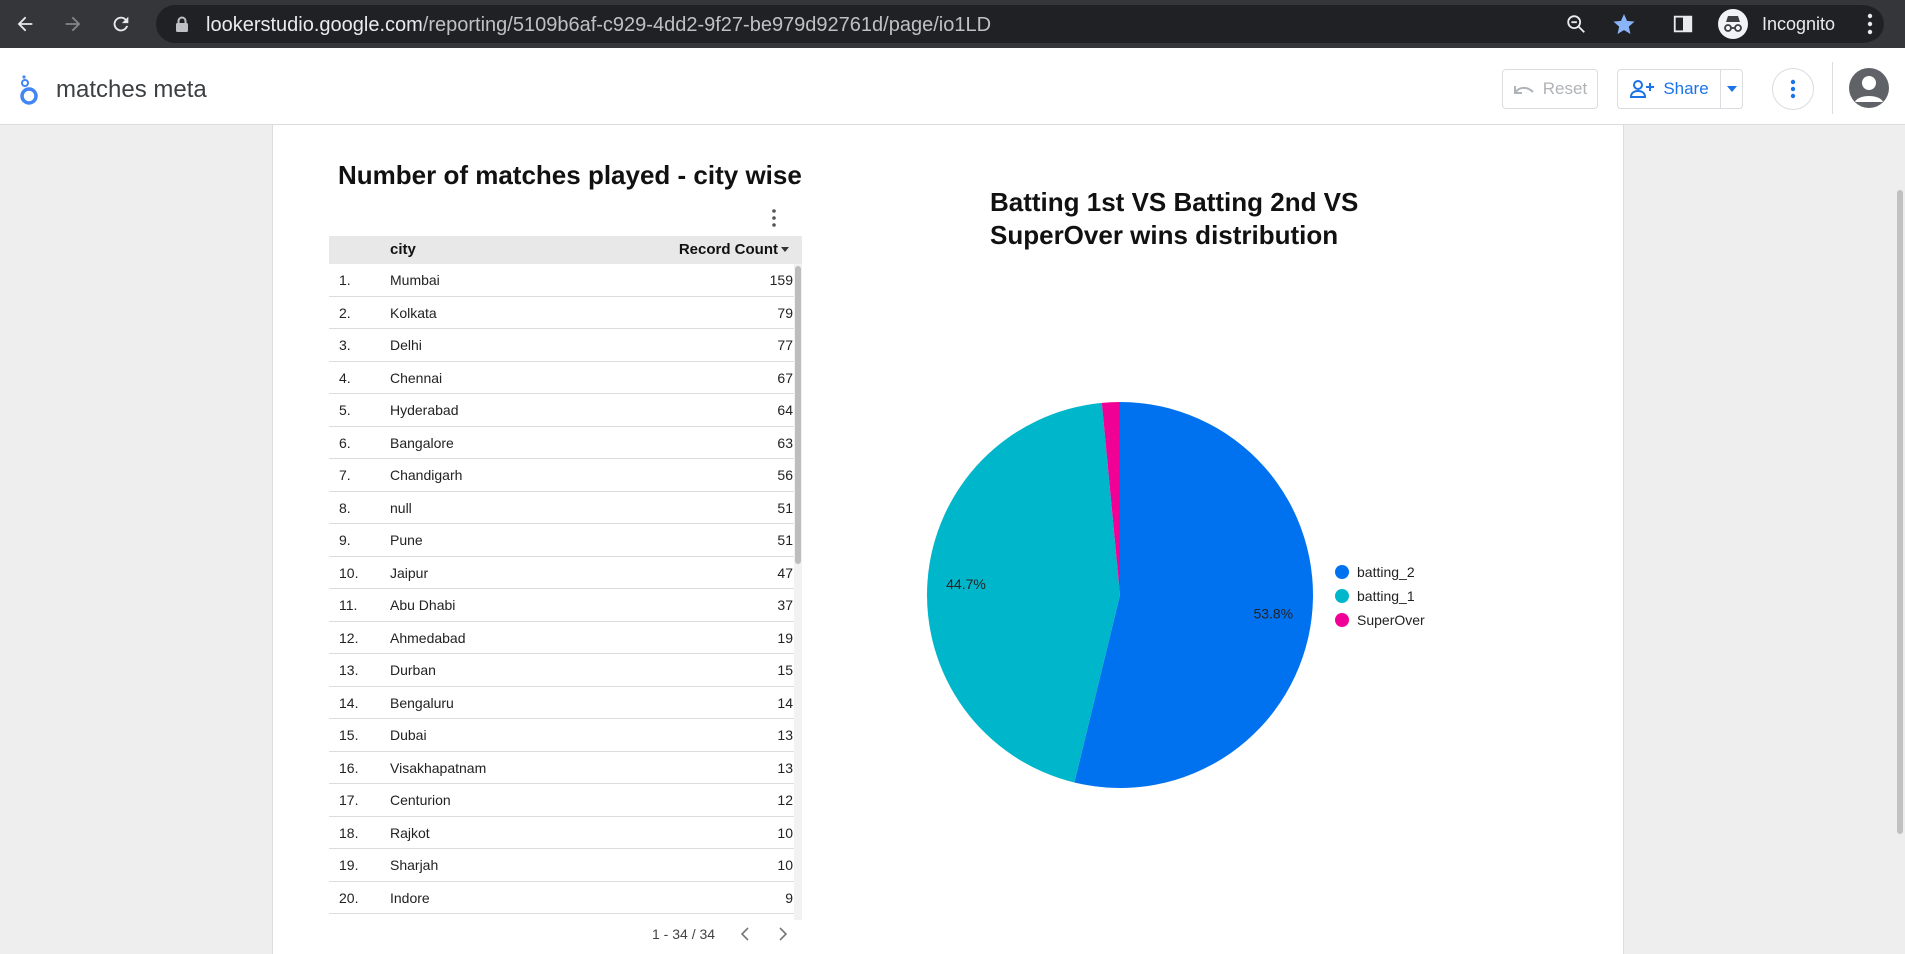  I want to click on report-header: matches meta Reset Share, so click(952, 86).